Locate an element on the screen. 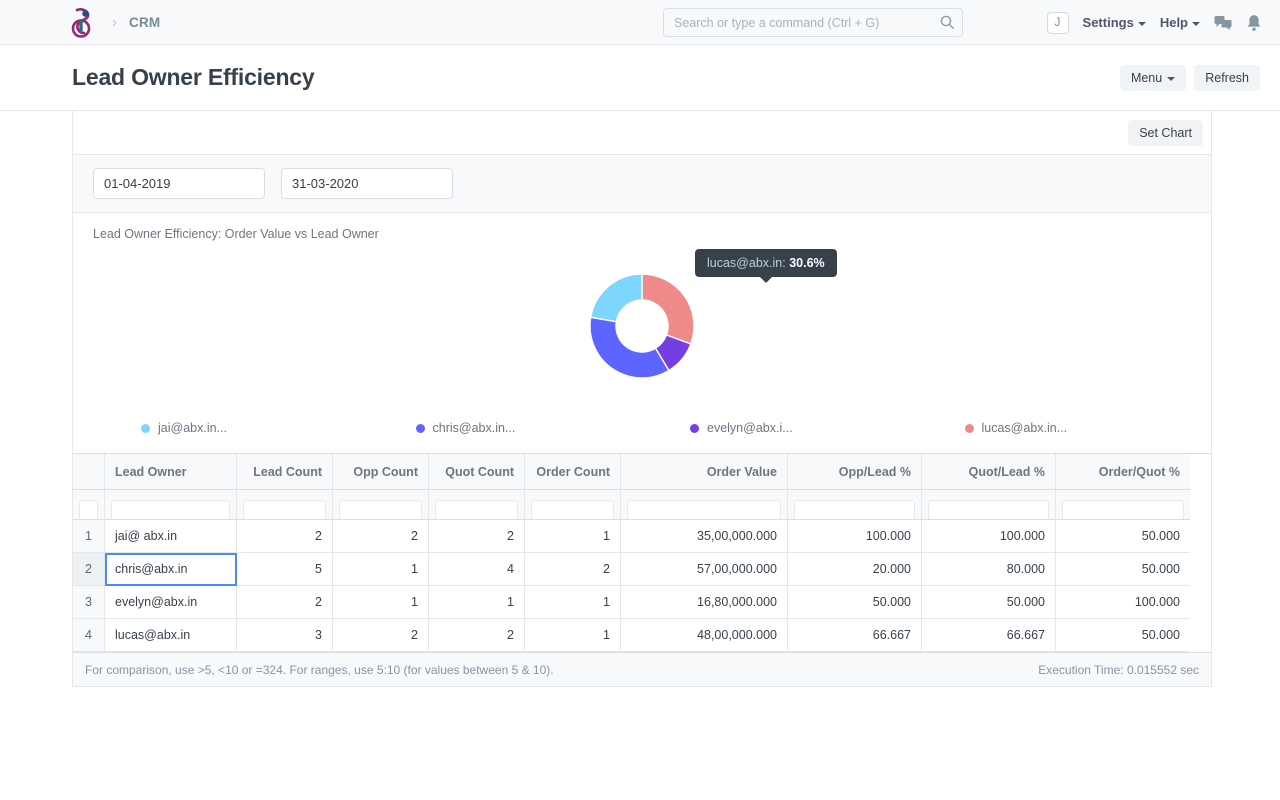 This screenshot has height=800, width=1280. table-cell-opp_lead: 66.667 is located at coordinates (855, 635).